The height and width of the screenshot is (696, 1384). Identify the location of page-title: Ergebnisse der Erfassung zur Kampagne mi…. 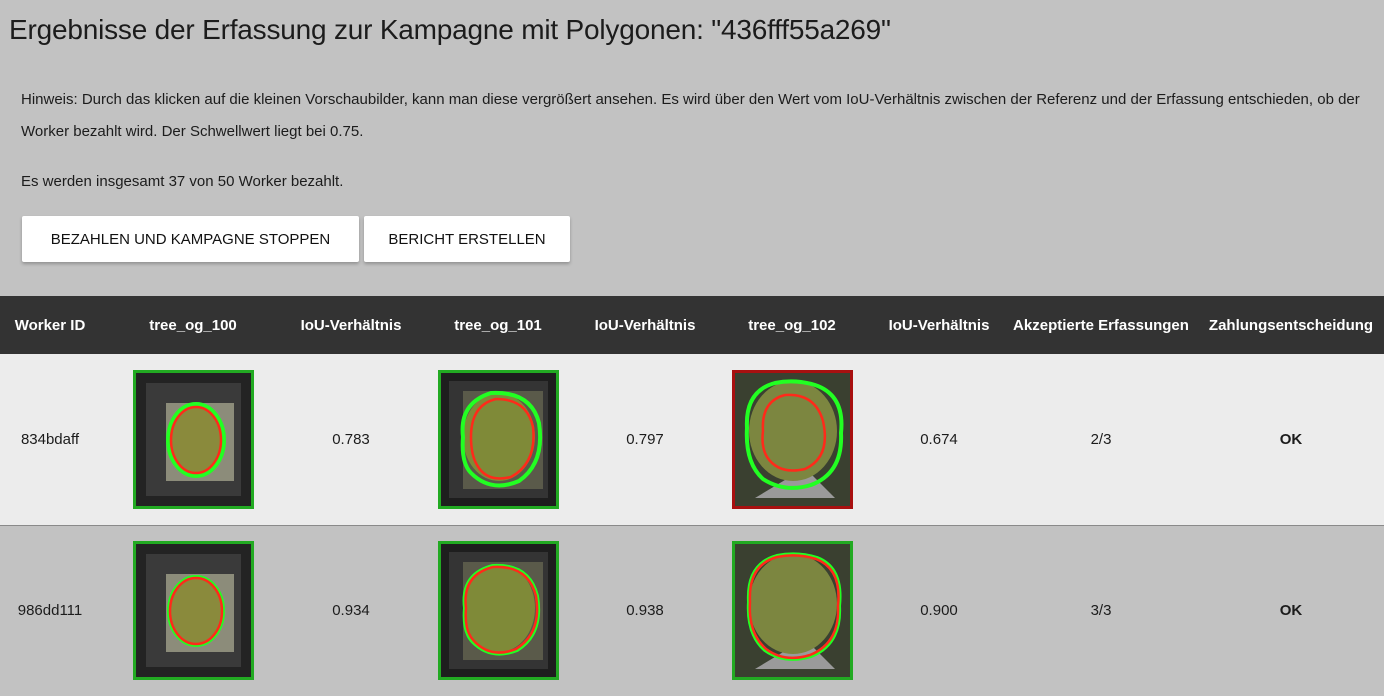
(450, 29).